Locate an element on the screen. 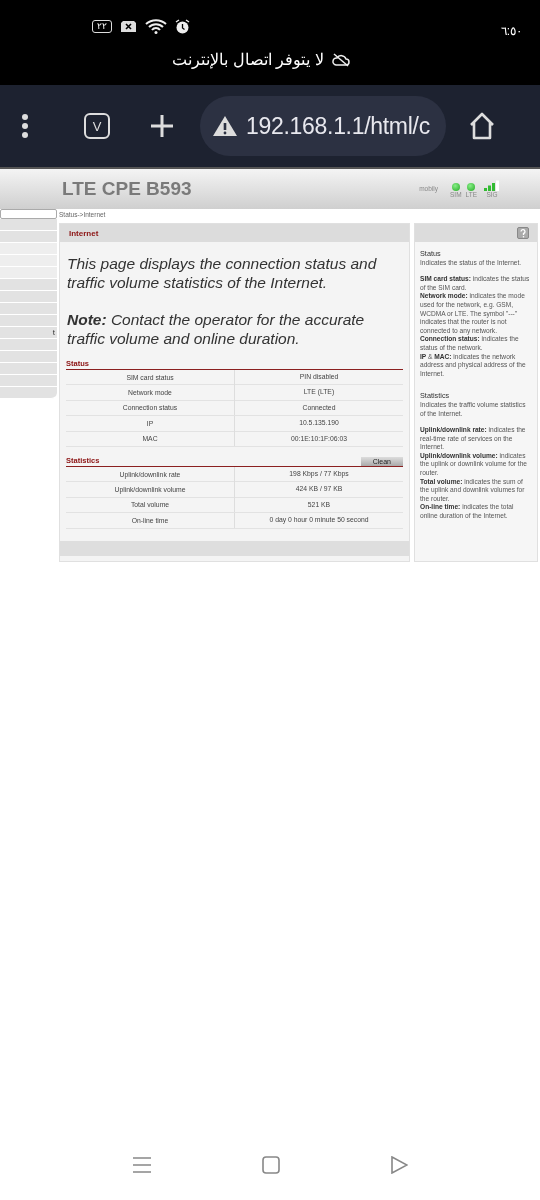  battery-icon: ٢٢ is located at coordinates (102, 26).